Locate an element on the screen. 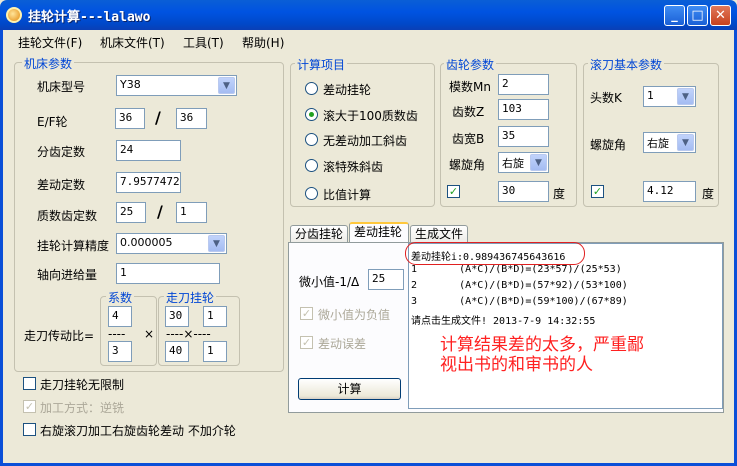 This screenshot has height=466, width=737. ef-a-input: 36 is located at coordinates (130, 118).